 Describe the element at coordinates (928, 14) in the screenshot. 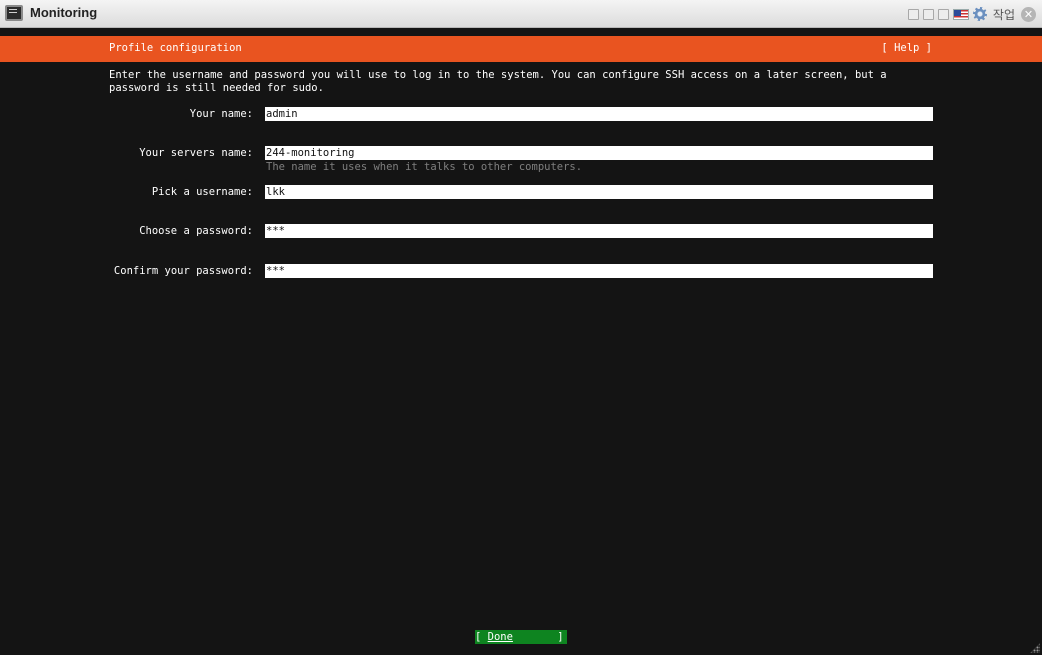

I see `window-control-2-icon` at that location.